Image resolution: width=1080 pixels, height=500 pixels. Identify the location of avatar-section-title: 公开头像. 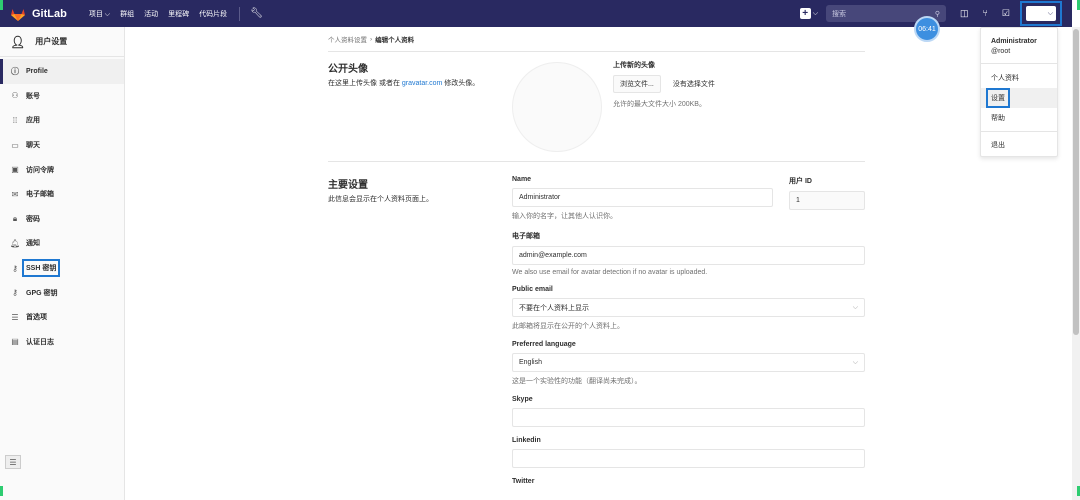
(348, 69).